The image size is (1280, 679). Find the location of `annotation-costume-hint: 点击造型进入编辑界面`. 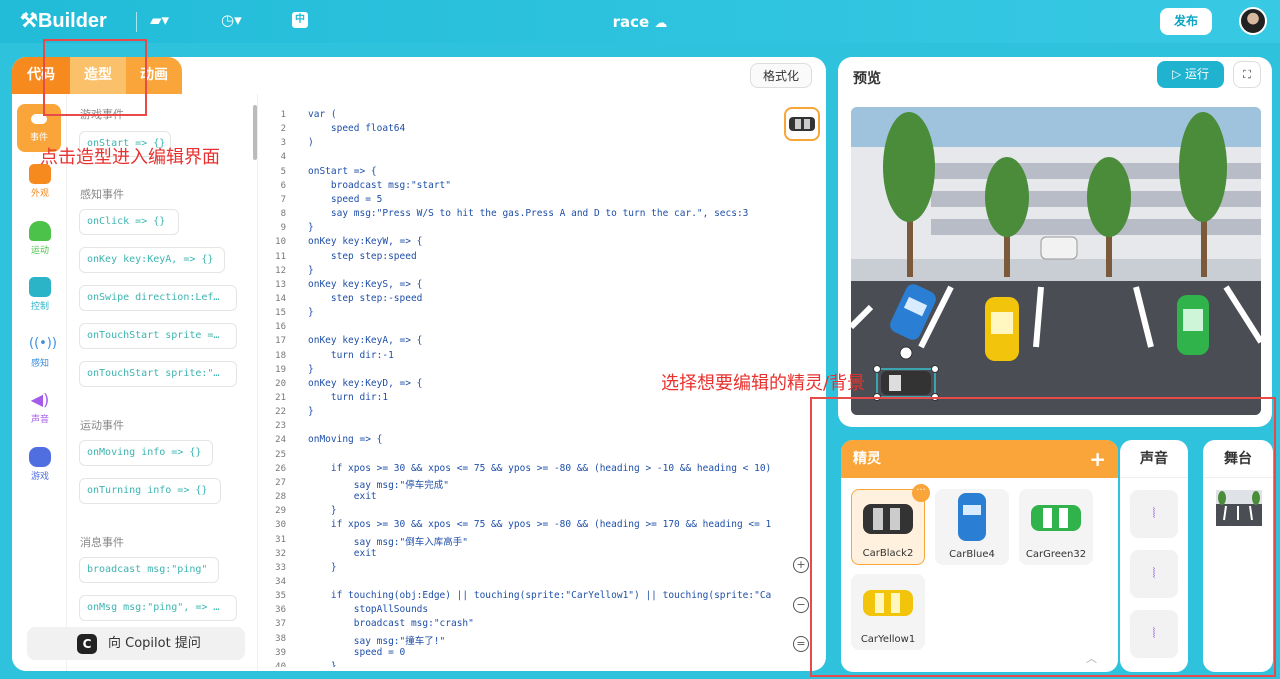

annotation-costume-hint: 点击造型进入编辑界面 is located at coordinates (130, 157).